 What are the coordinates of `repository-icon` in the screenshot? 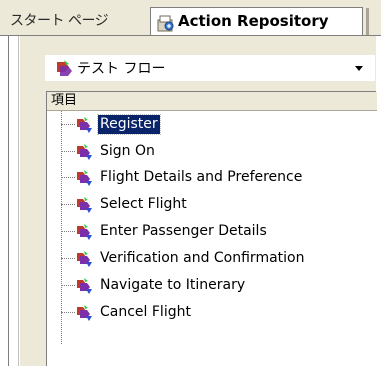 It's located at (165, 23).